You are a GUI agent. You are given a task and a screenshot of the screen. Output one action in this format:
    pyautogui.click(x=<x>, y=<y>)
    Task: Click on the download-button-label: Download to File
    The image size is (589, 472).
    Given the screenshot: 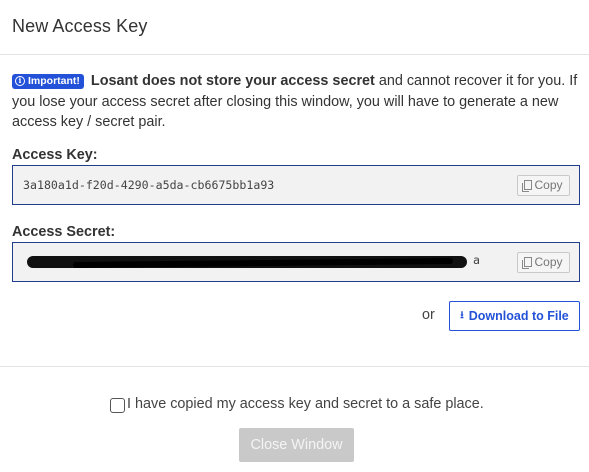 What is the action you would take?
    pyautogui.click(x=518, y=316)
    